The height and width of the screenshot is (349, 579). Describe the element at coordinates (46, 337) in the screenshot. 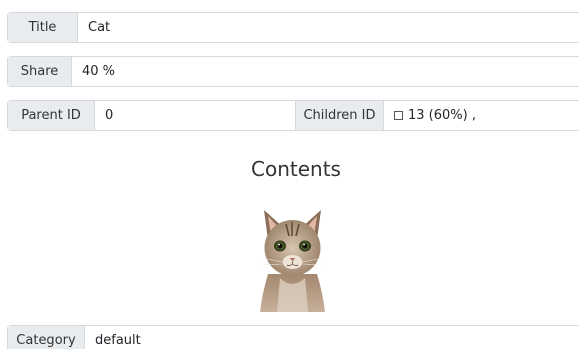

I see `category-label: Category` at that location.